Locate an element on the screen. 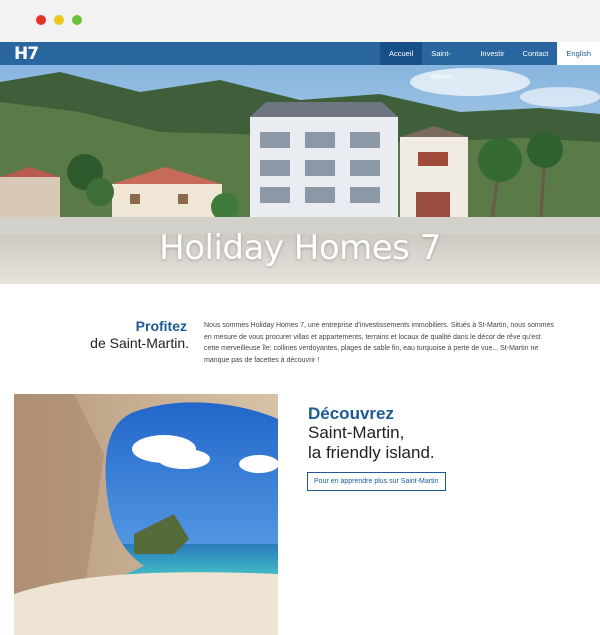 The height and width of the screenshot is (635, 600). nav-item-investir: Investir is located at coordinates (492, 53).